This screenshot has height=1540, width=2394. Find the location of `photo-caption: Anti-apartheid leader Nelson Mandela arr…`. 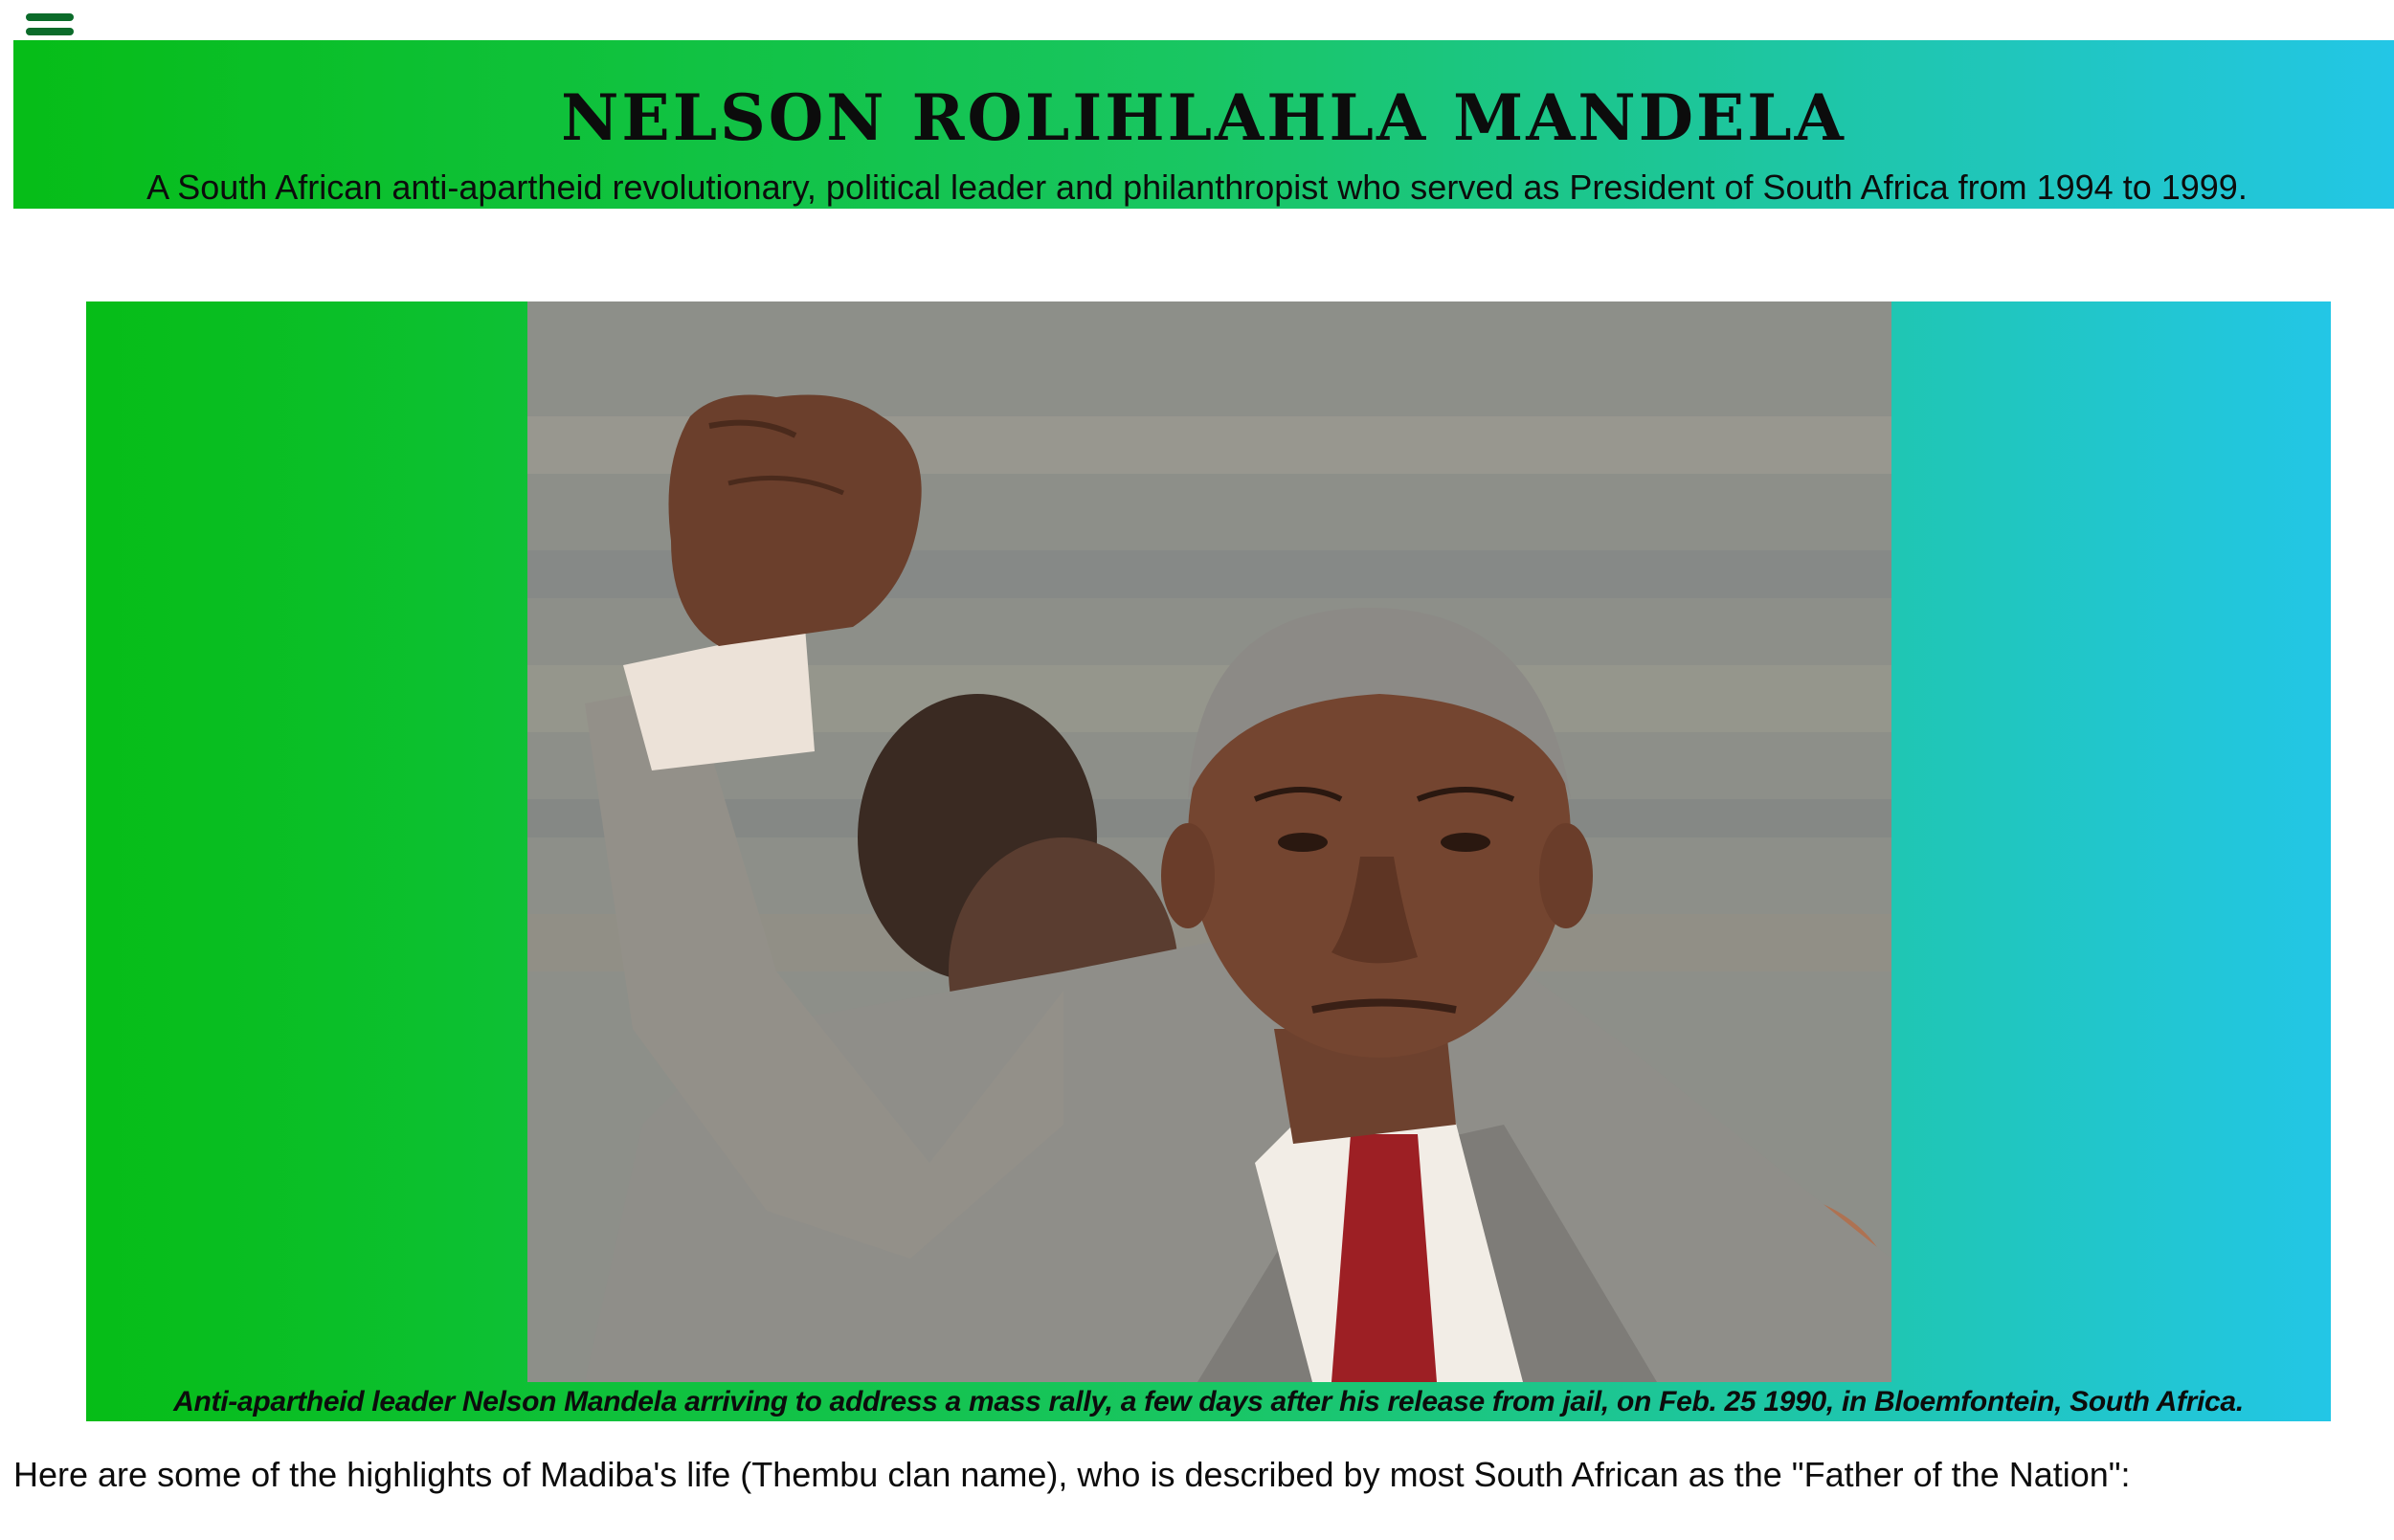

photo-caption: Anti-apartheid leader Nelson Mandela arr… is located at coordinates (1208, 1402).